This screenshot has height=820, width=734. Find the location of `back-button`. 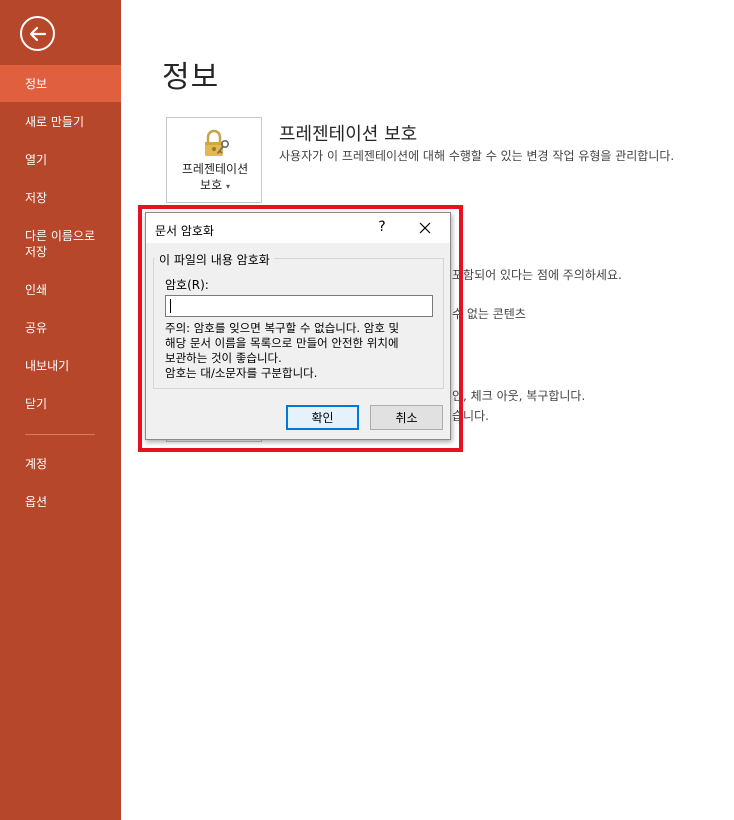

back-button is located at coordinates (37, 33).